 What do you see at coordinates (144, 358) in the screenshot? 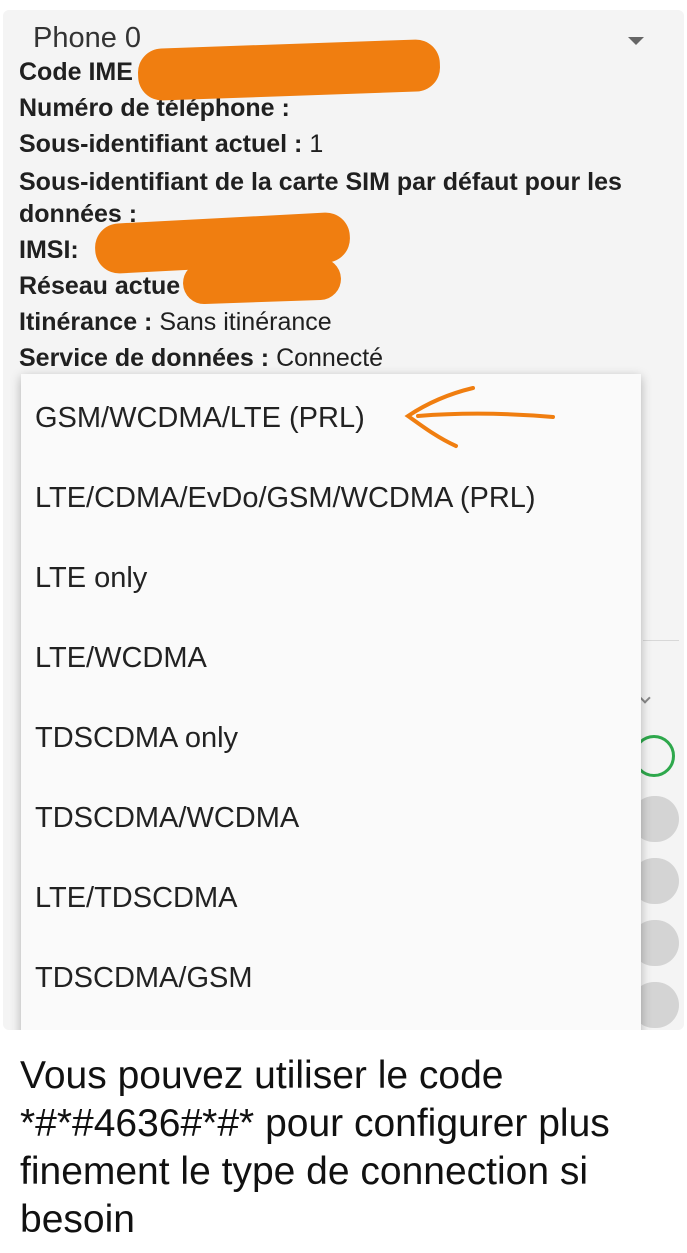
I see `data-service-label: Service de données :` at bounding box center [144, 358].